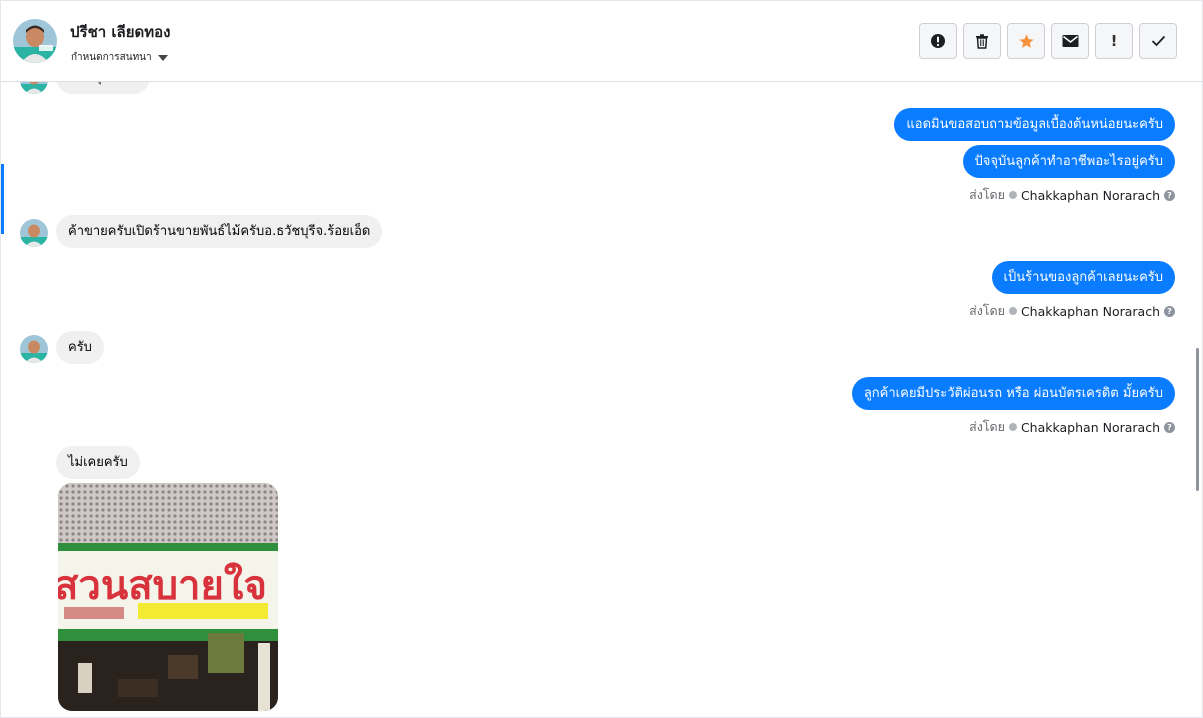 This screenshot has height=718, width=1203. Describe the element at coordinates (162, 585) in the screenshot. I see `sign-text: สวนสบายใจ` at that location.